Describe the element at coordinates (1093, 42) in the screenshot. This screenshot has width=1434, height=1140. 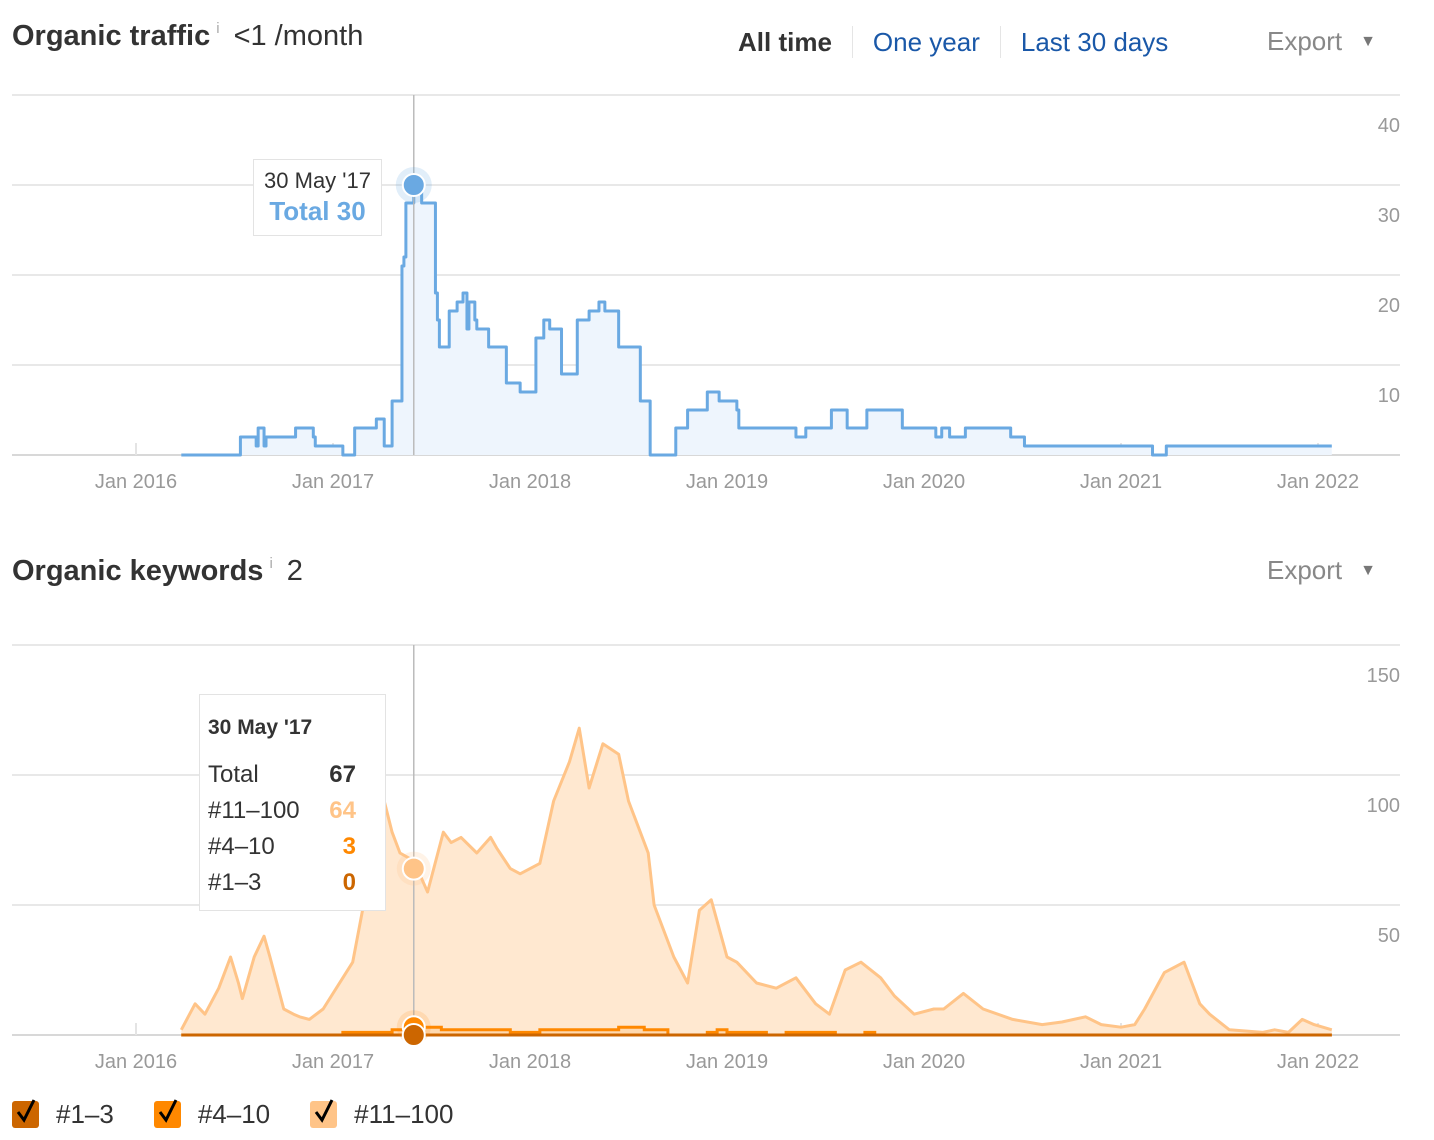
I see `period-last-30-days: Last 30 days` at that location.